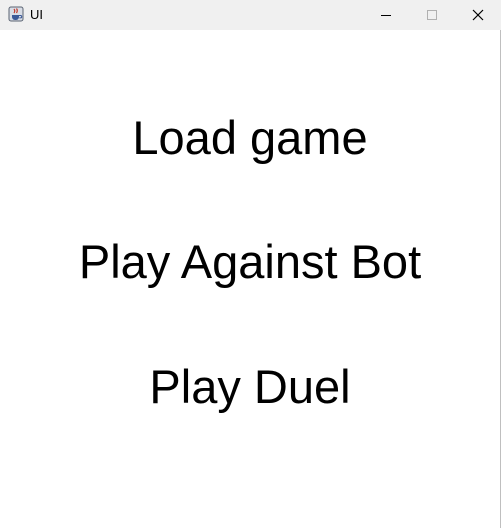  I want to click on minimize-button, so click(386, 15).